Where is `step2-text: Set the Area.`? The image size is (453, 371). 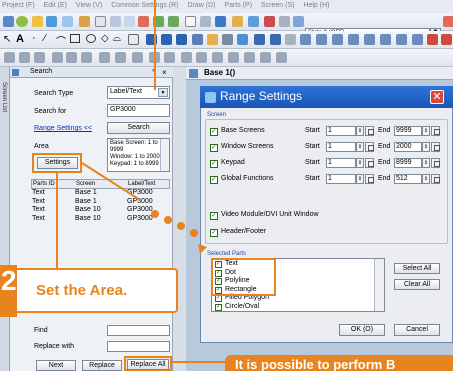 step2-text: Set the Area. is located at coordinates (82, 290).